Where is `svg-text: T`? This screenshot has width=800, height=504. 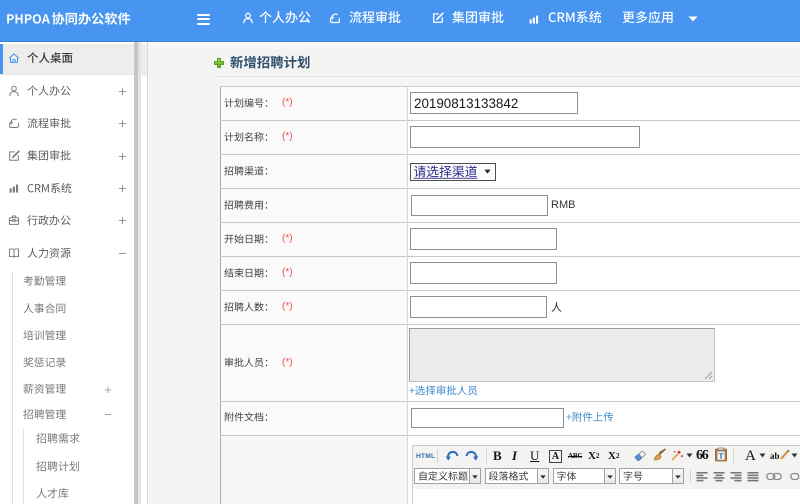
svg-text: T is located at coordinates (721, 456).